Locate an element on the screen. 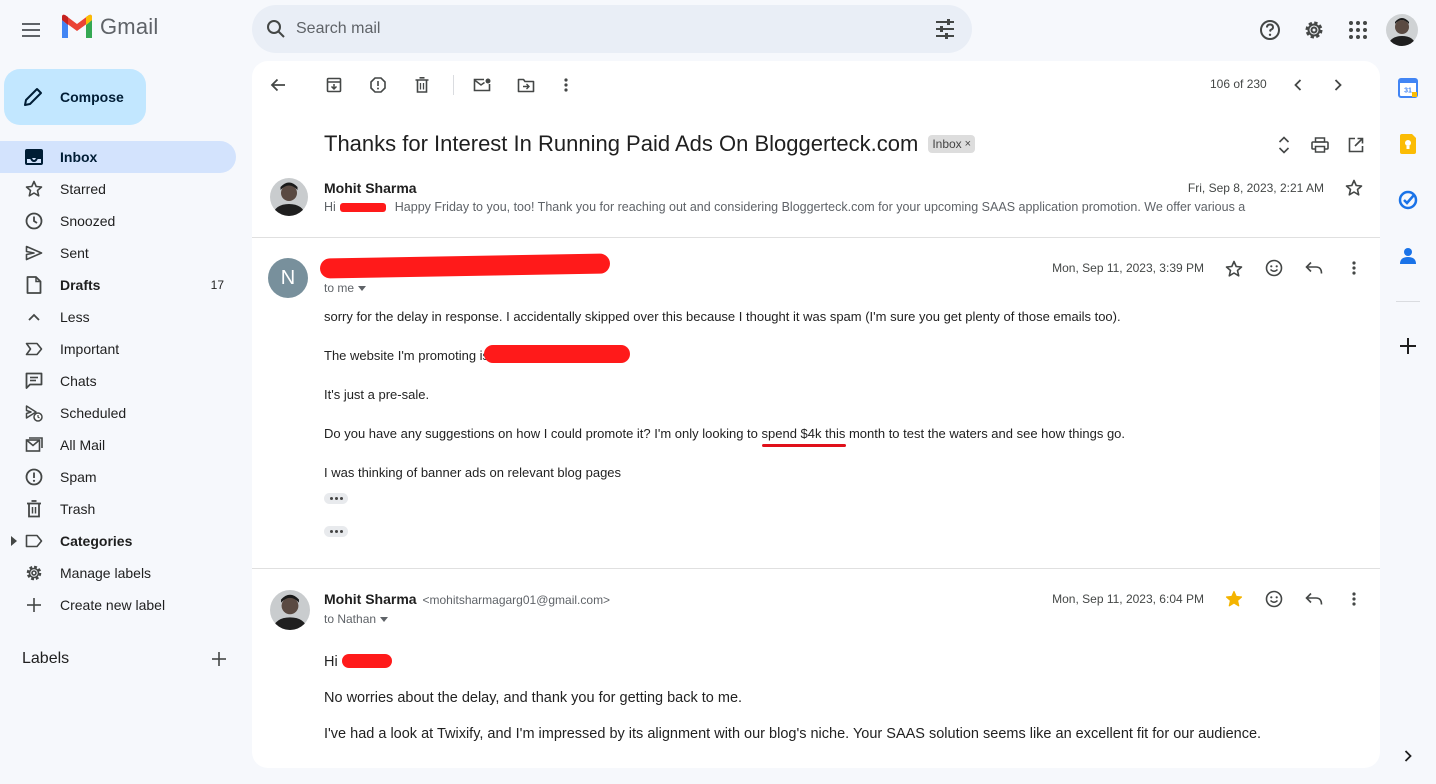 This screenshot has height=784, width=1436. sidebar-item-less: Less is located at coordinates (118, 317).